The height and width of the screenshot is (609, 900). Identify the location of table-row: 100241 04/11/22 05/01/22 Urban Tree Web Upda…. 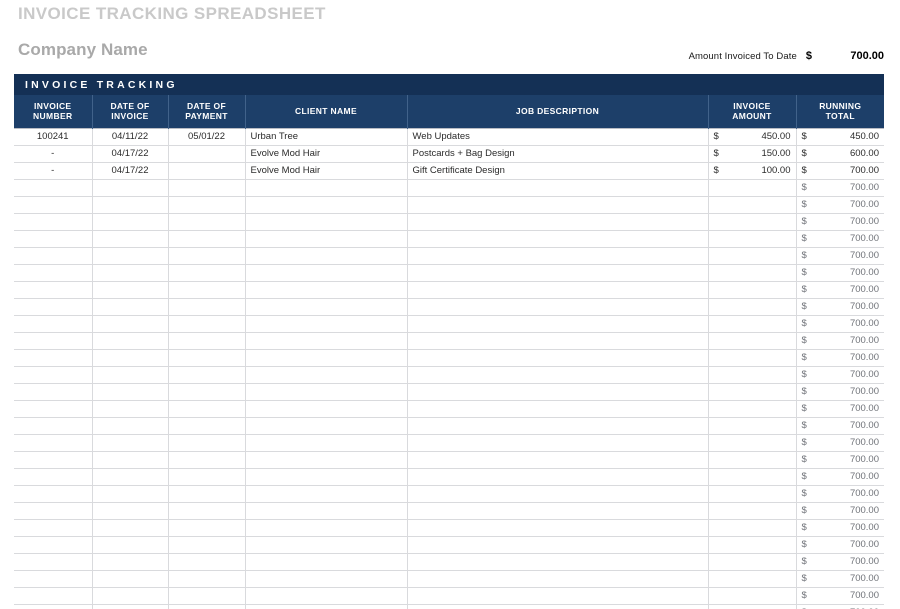
(449, 136).